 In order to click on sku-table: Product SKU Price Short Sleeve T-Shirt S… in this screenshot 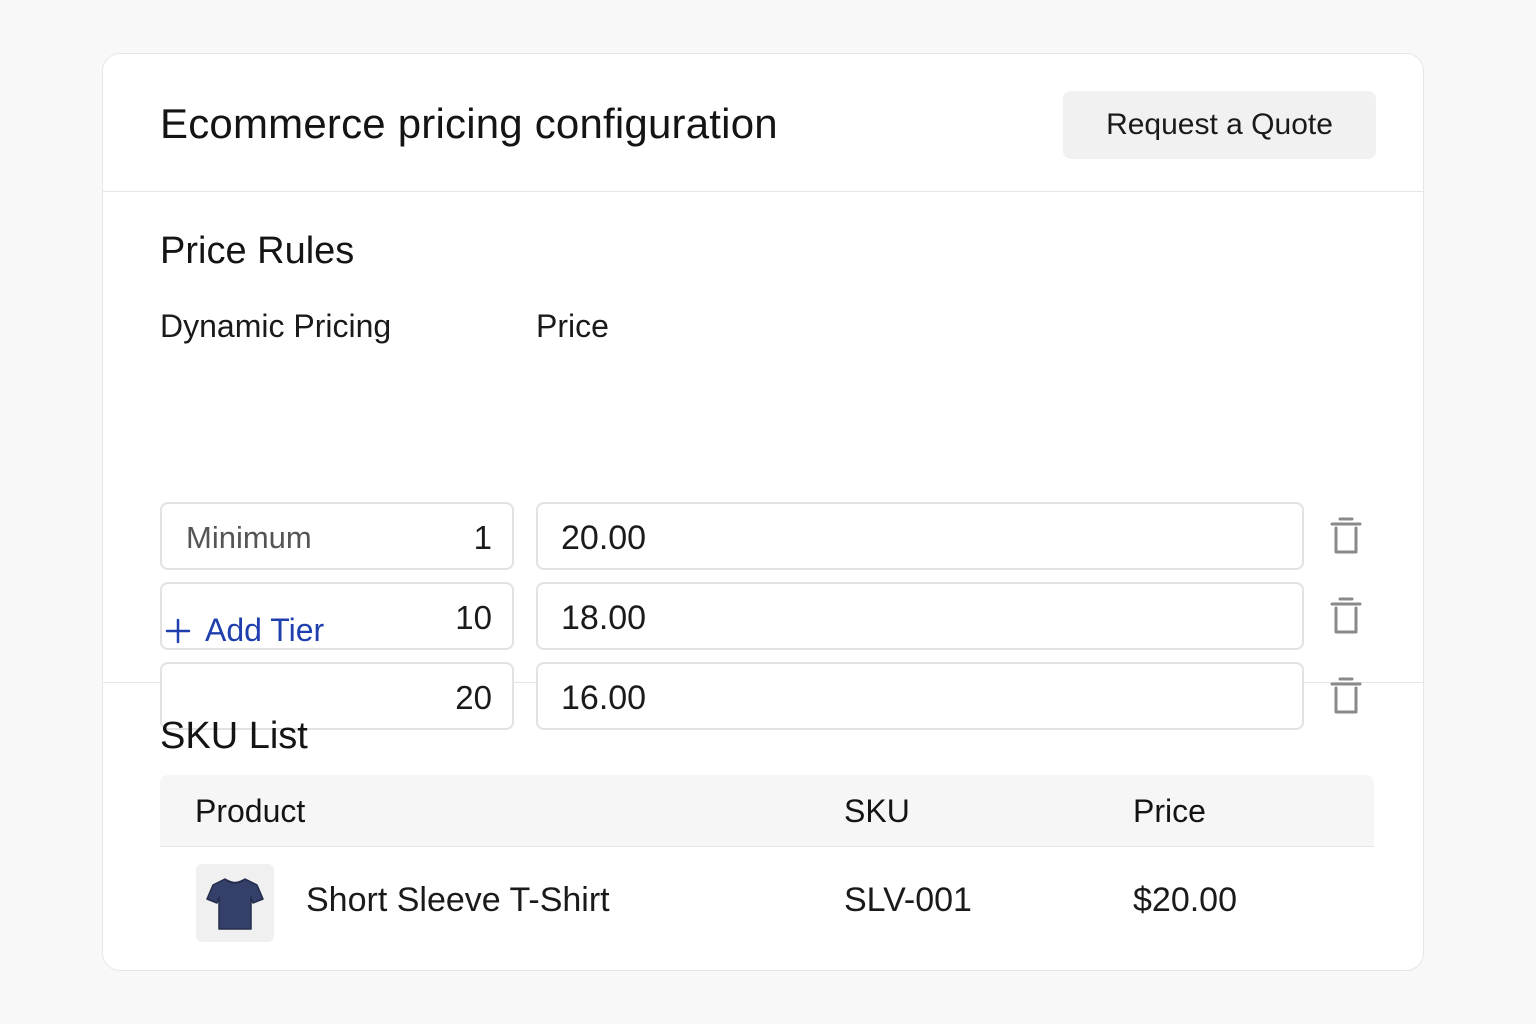, I will do `click(767, 866)`.